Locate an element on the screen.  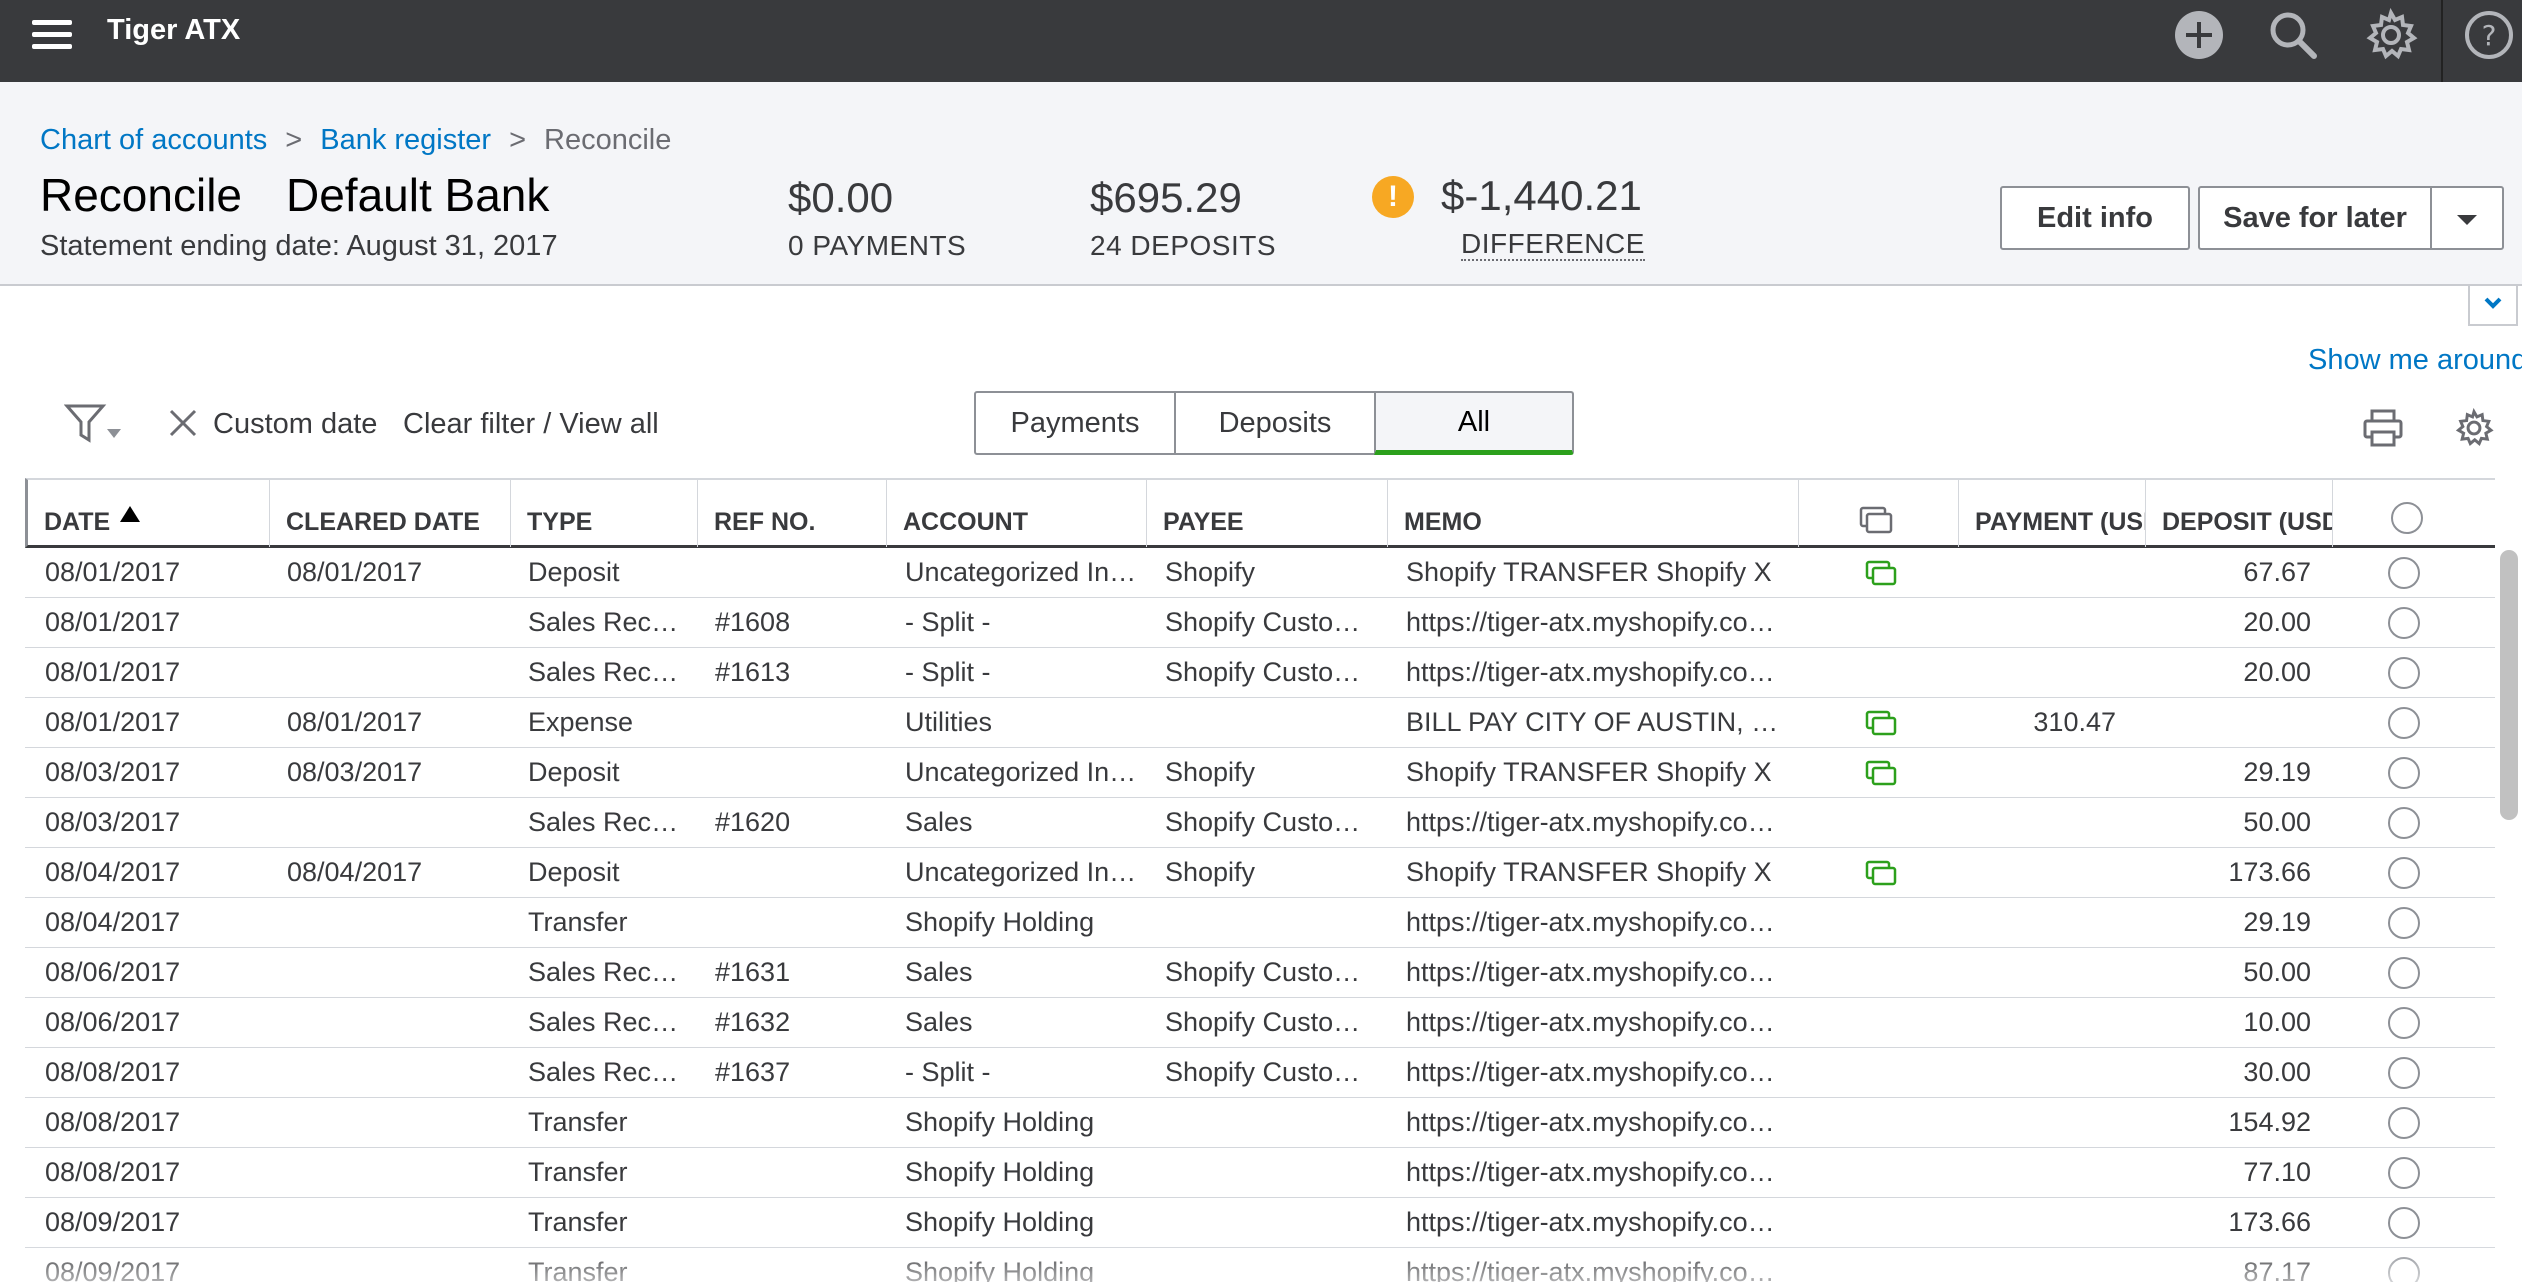
plus-circle-icon is located at coordinates (2199, 35).